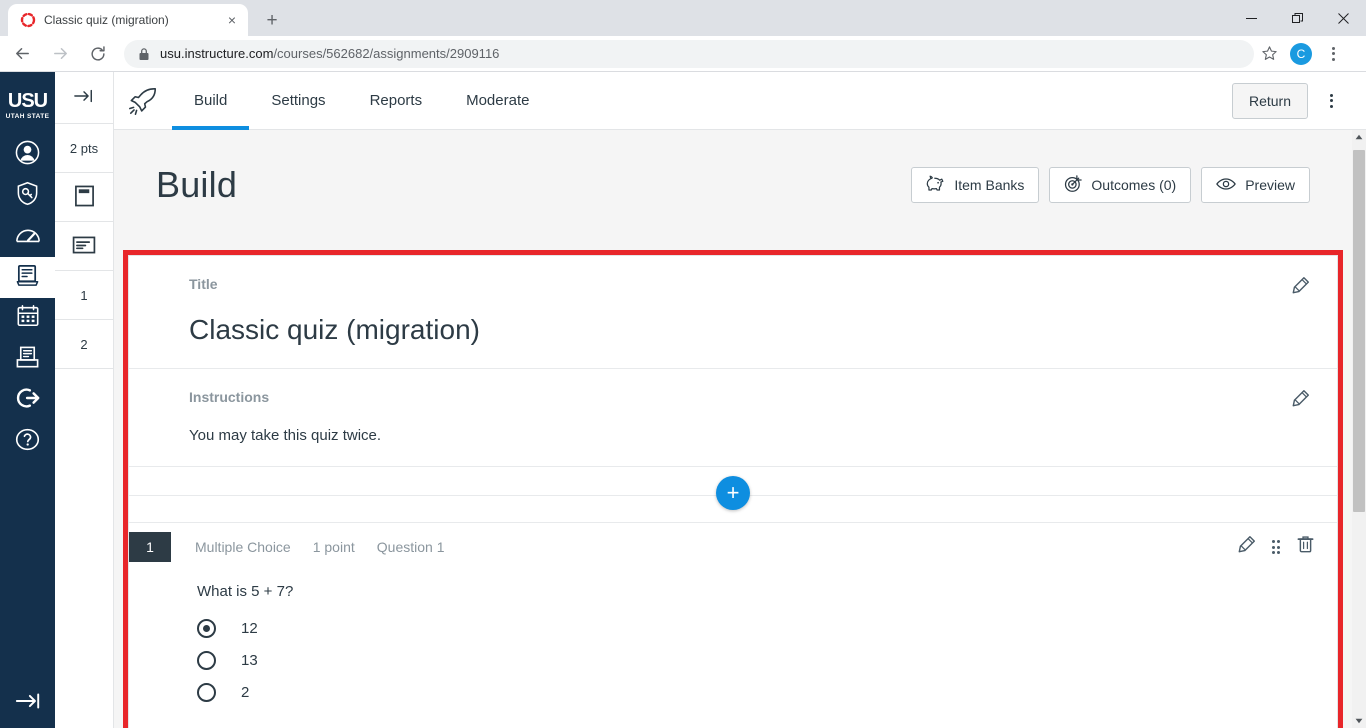 This screenshot has width=1366, height=728. I want to click on preview-button: Preview, so click(1255, 185).